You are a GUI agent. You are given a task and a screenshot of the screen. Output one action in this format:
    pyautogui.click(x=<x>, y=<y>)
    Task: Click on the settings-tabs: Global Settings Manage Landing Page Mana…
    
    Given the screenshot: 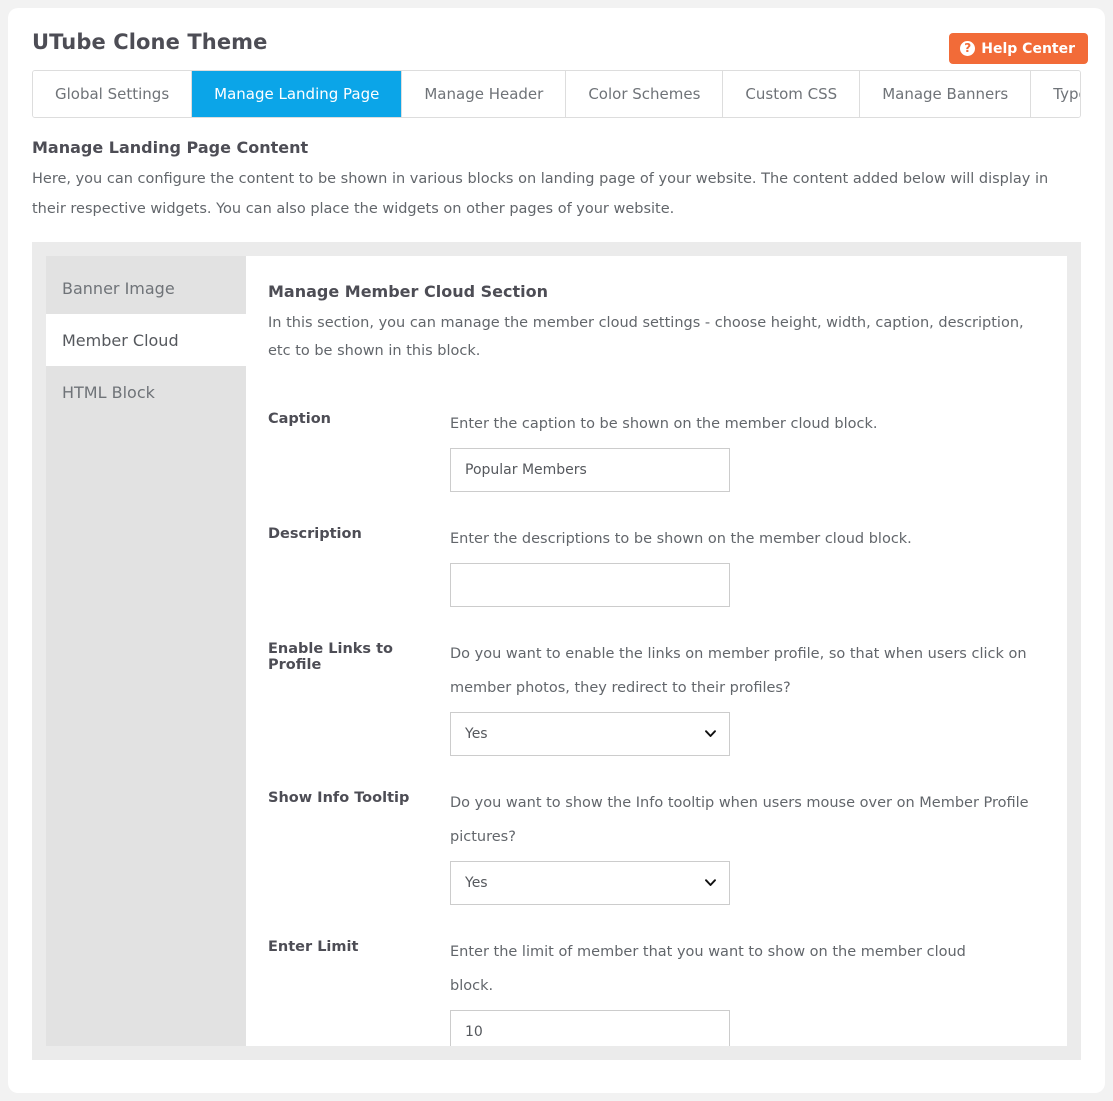 What is the action you would take?
    pyautogui.click(x=556, y=94)
    